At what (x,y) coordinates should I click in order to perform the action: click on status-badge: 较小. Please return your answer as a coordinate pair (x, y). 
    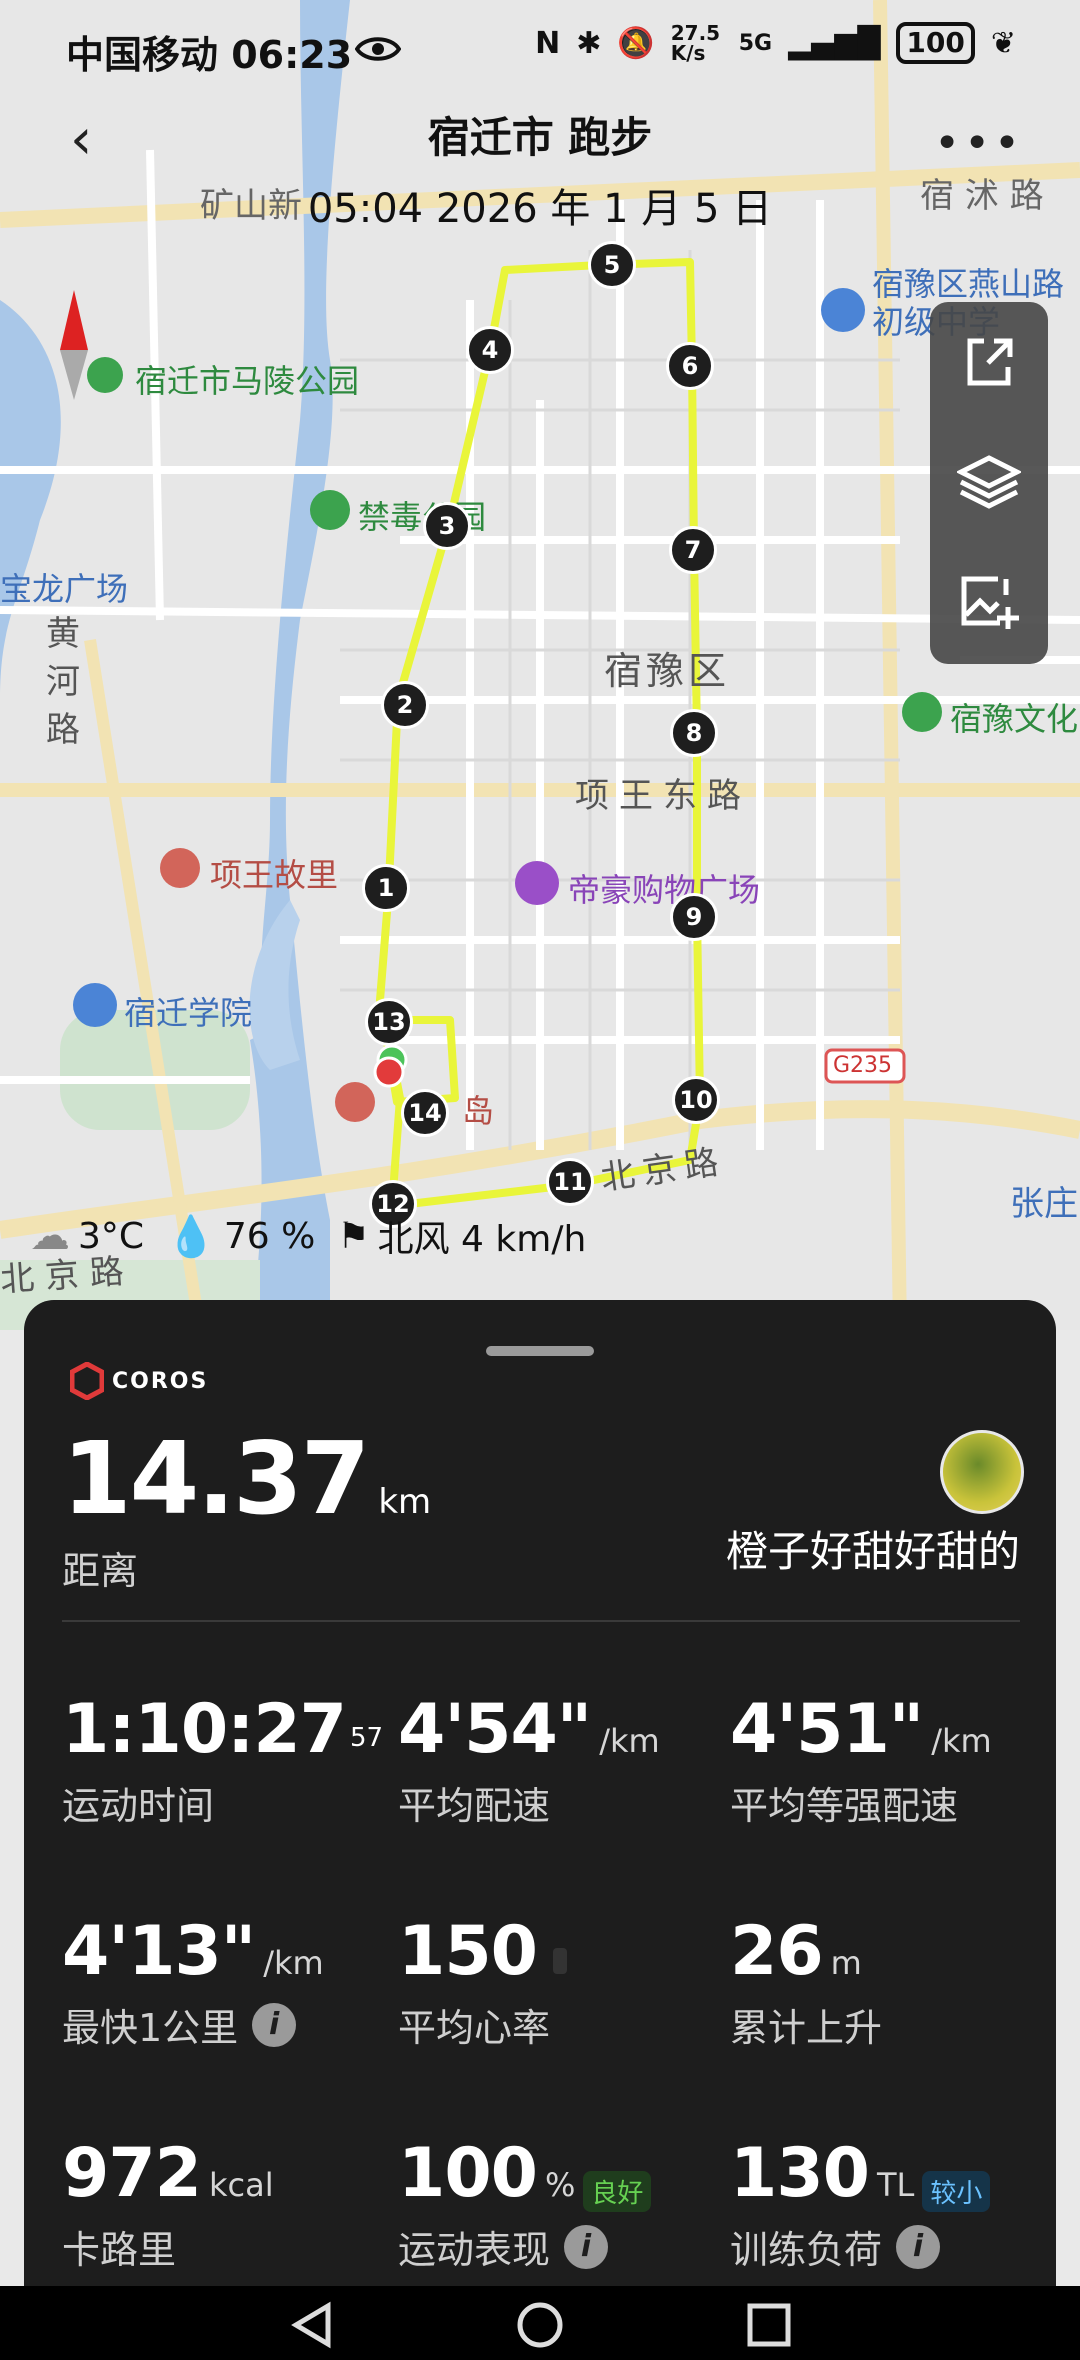
    Looking at the image, I should click on (956, 2191).